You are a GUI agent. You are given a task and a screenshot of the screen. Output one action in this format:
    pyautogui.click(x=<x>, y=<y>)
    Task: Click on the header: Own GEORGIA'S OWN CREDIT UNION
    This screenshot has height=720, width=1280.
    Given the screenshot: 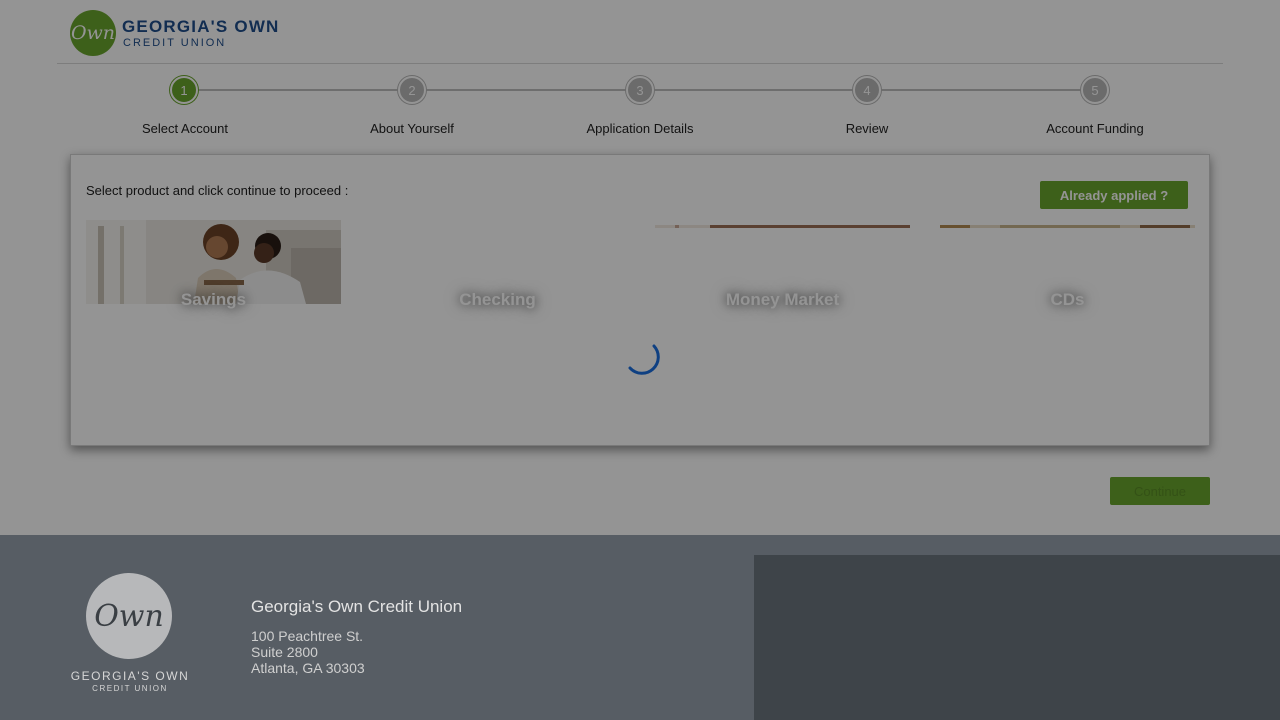 What is the action you would take?
    pyautogui.click(x=640, y=32)
    